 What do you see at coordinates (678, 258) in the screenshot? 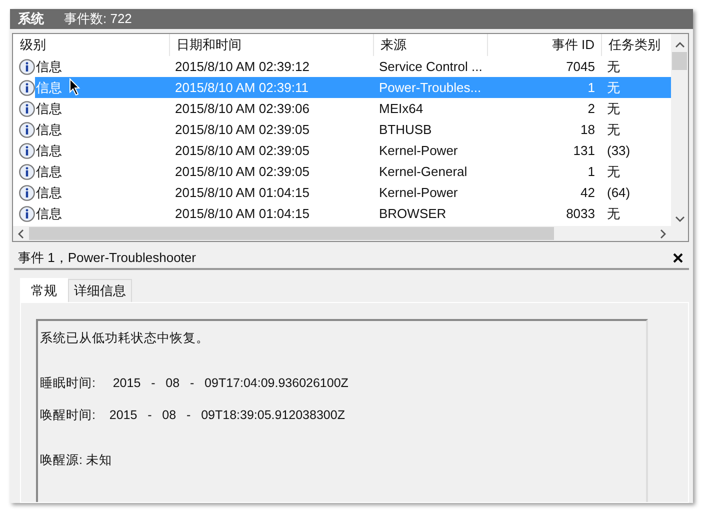
I see `close-icon` at bounding box center [678, 258].